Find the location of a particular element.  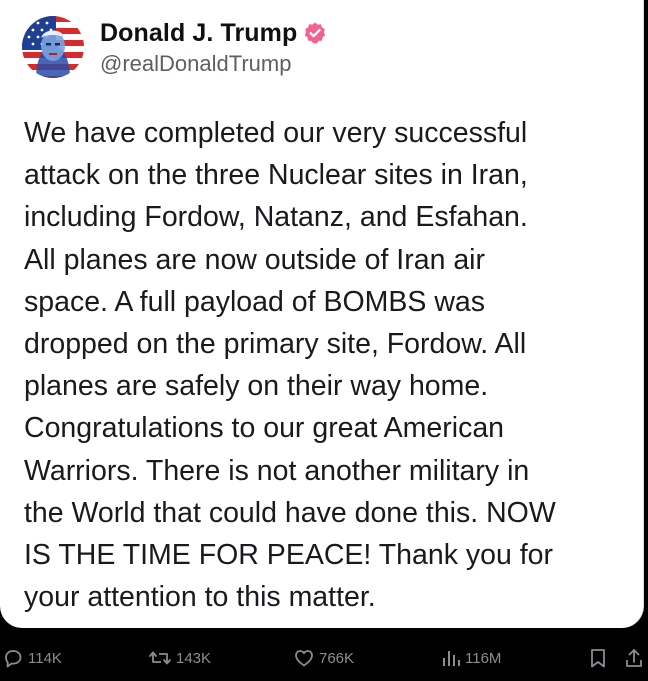

share-button is located at coordinates (634, 658).